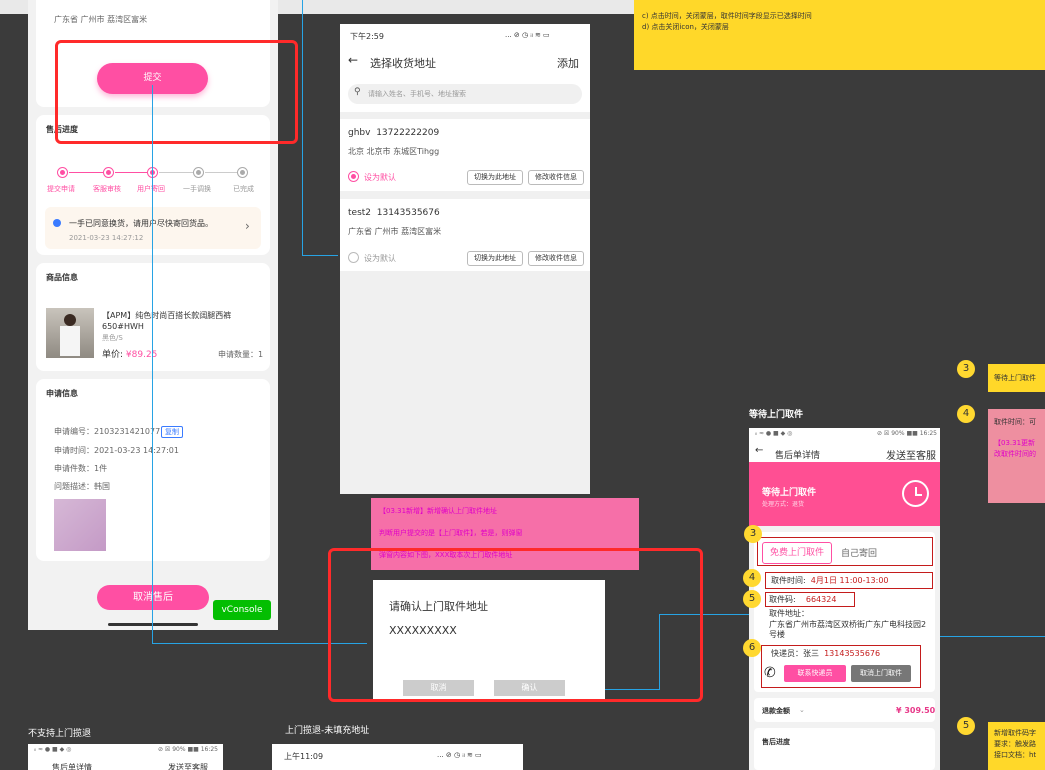  Describe the element at coordinates (495, 258) in the screenshot. I see `switch-address-button-2: 切换为此地址` at that location.